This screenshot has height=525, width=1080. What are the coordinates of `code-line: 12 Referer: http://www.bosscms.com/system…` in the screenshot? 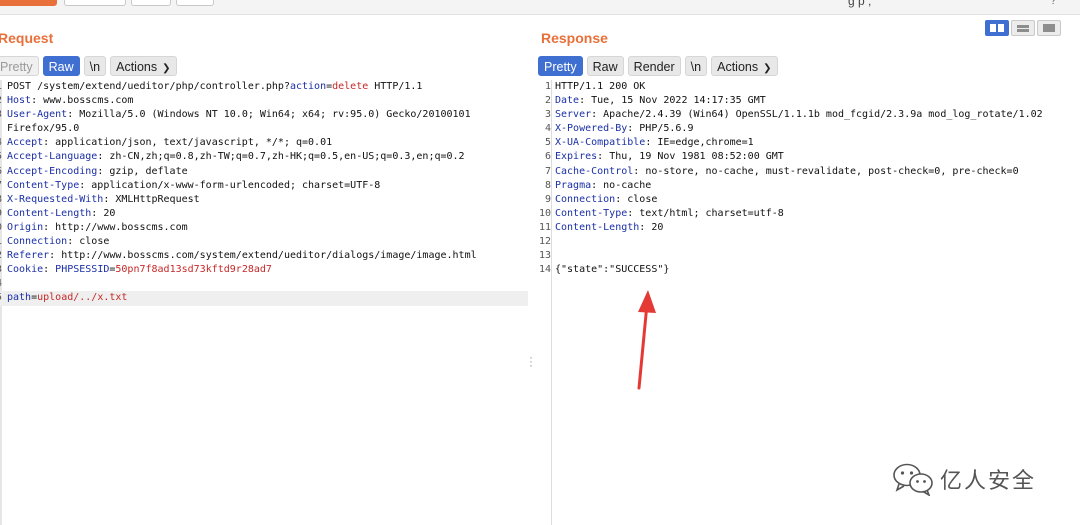 It's located at (264, 256).